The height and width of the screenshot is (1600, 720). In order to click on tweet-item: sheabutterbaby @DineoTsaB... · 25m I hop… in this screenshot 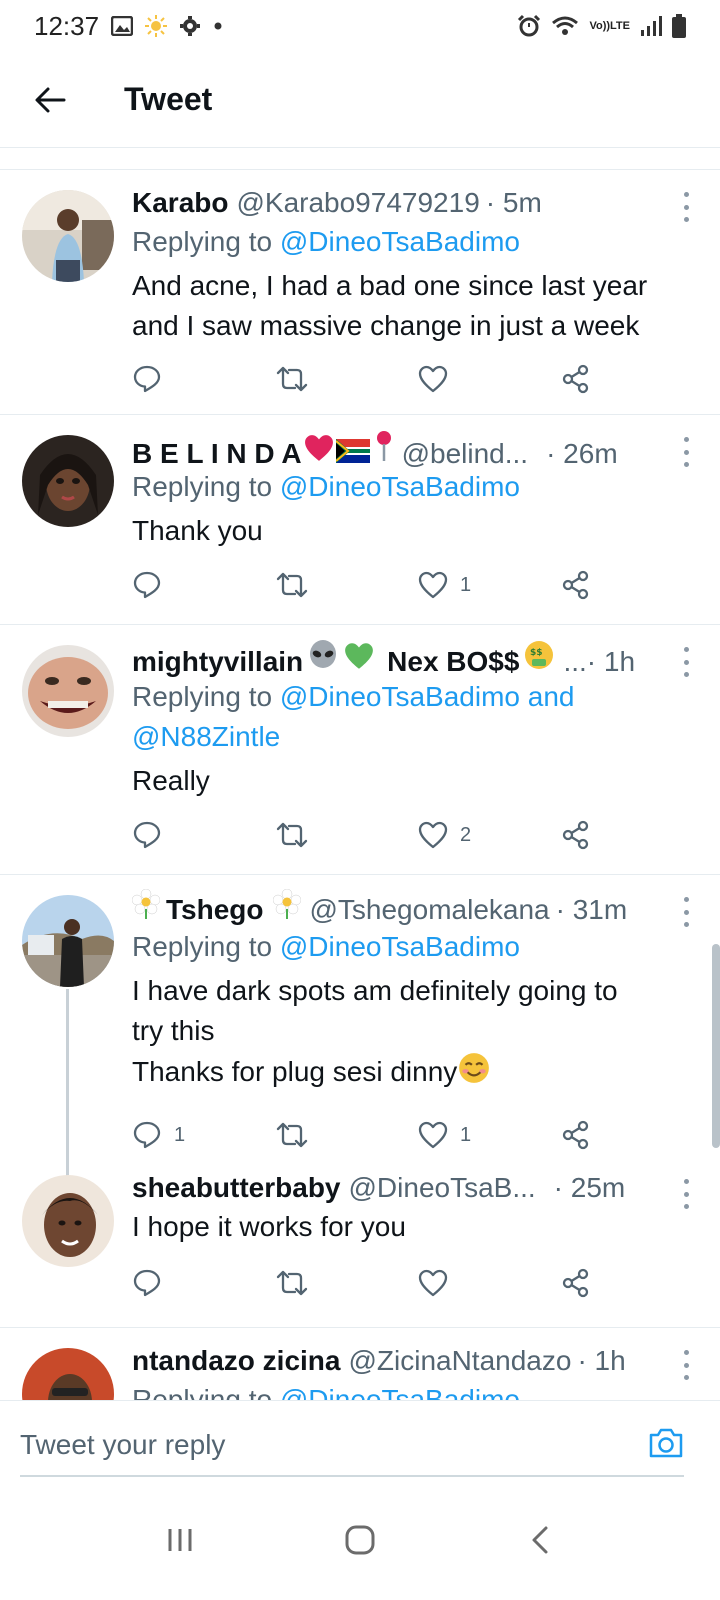, I will do `click(360, 1246)`.